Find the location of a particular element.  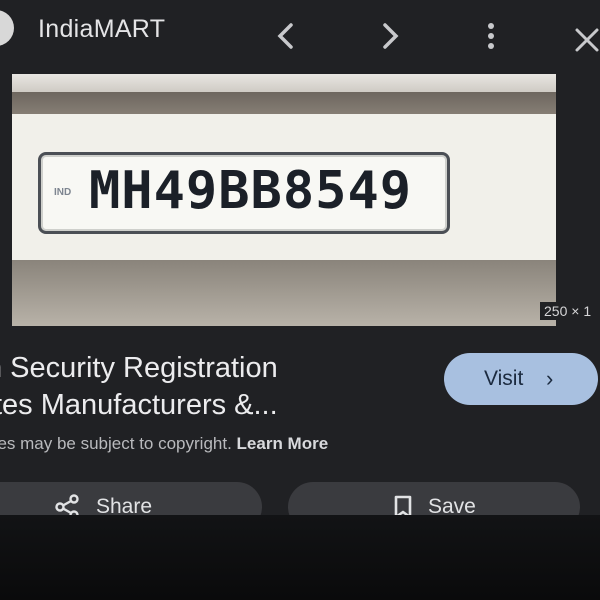

chevron-left-icon is located at coordinates (285, 36).